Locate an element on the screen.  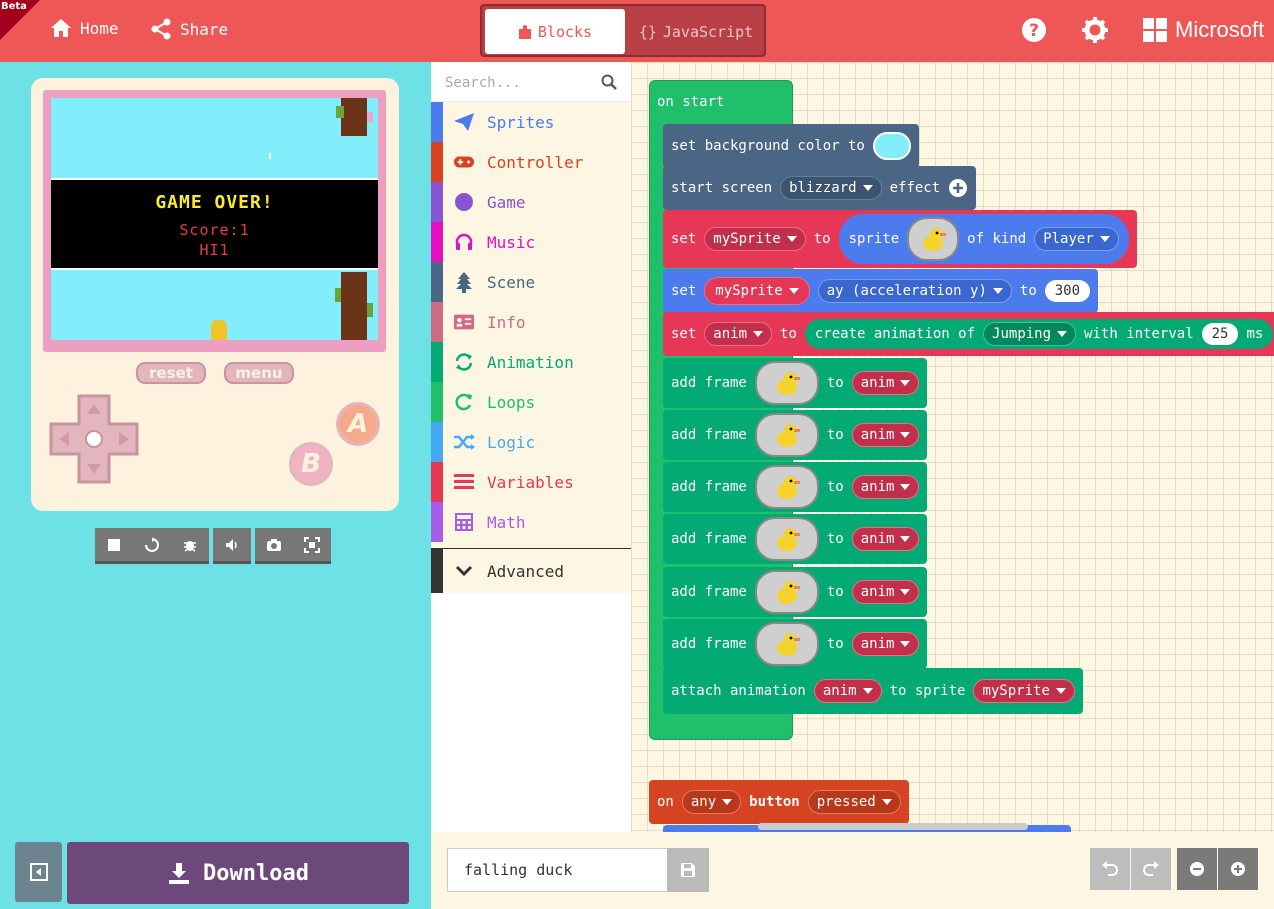
b-button: B is located at coordinates (311, 464).